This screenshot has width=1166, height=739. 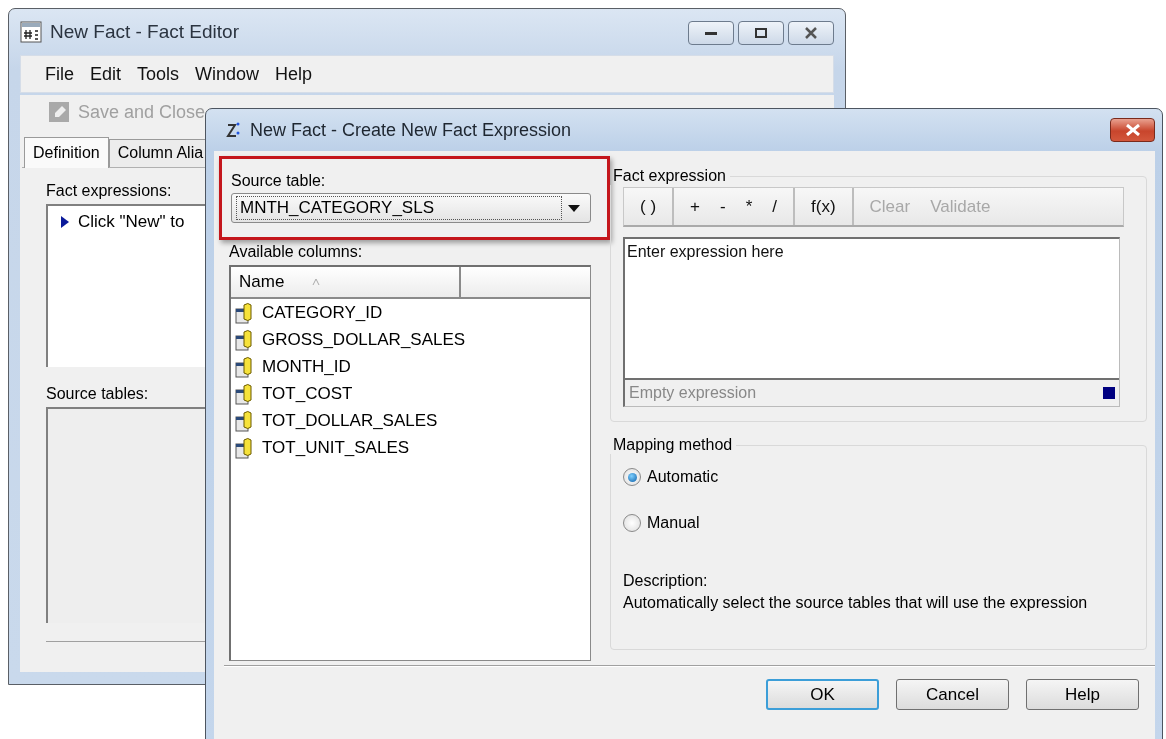 What do you see at coordinates (693, 393) in the screenshot?
I see `expression-status: Empty expression` at bounding box center [693, 393].